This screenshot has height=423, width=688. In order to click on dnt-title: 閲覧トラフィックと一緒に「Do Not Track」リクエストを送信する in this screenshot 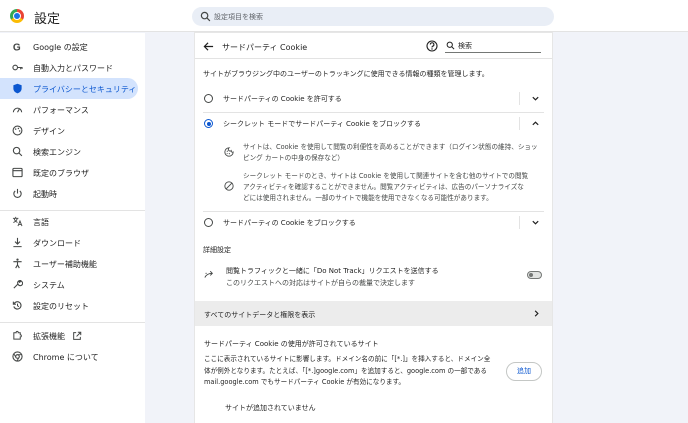, I will do `click(332, 271)`.